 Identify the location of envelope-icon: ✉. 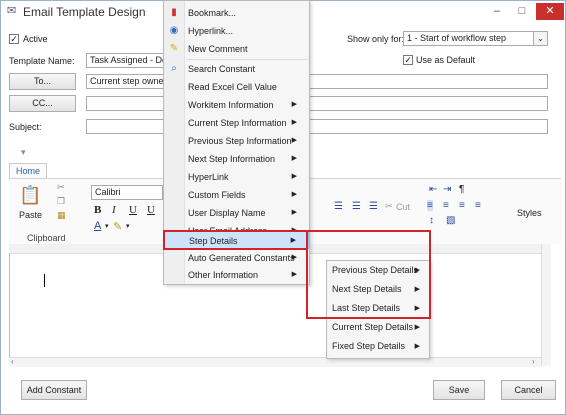
(12, 11).